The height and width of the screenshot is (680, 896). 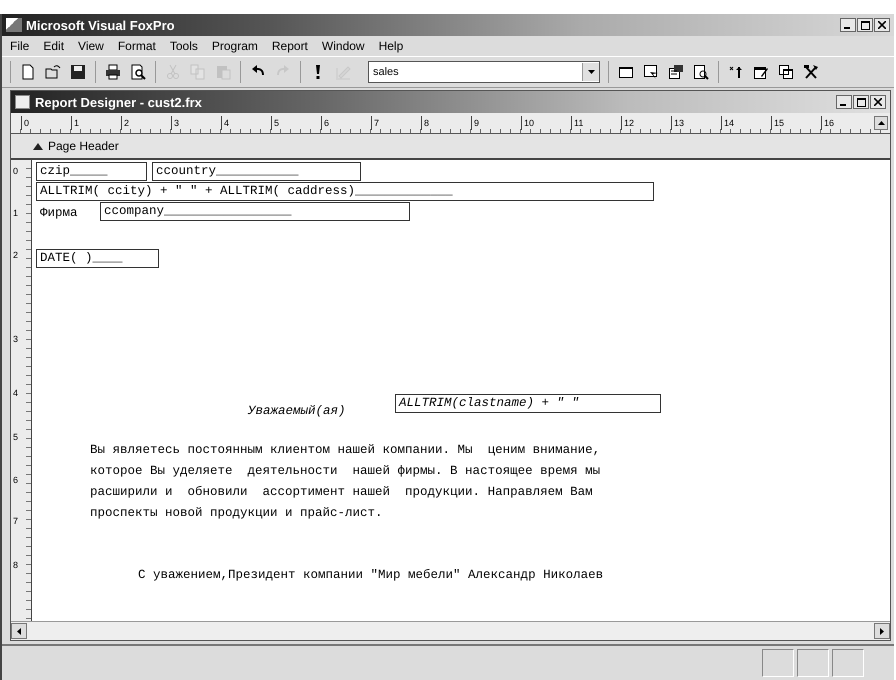 I want to click on report-label: Фирма, so click(x=59, y=213).